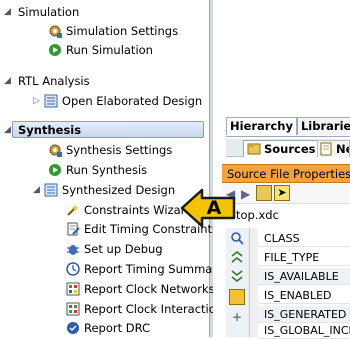  I want to click on tab-libraries: Libraries, so click(323, 126).